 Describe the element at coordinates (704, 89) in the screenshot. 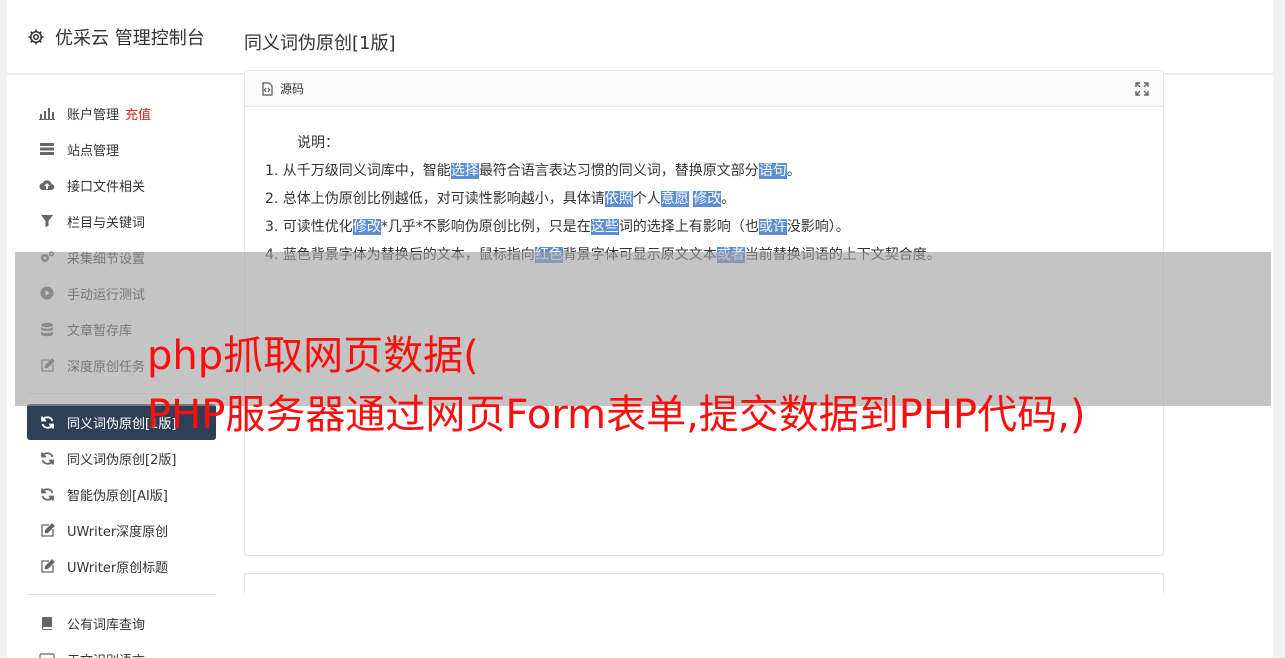

I see `card-header: 源码` at that location.